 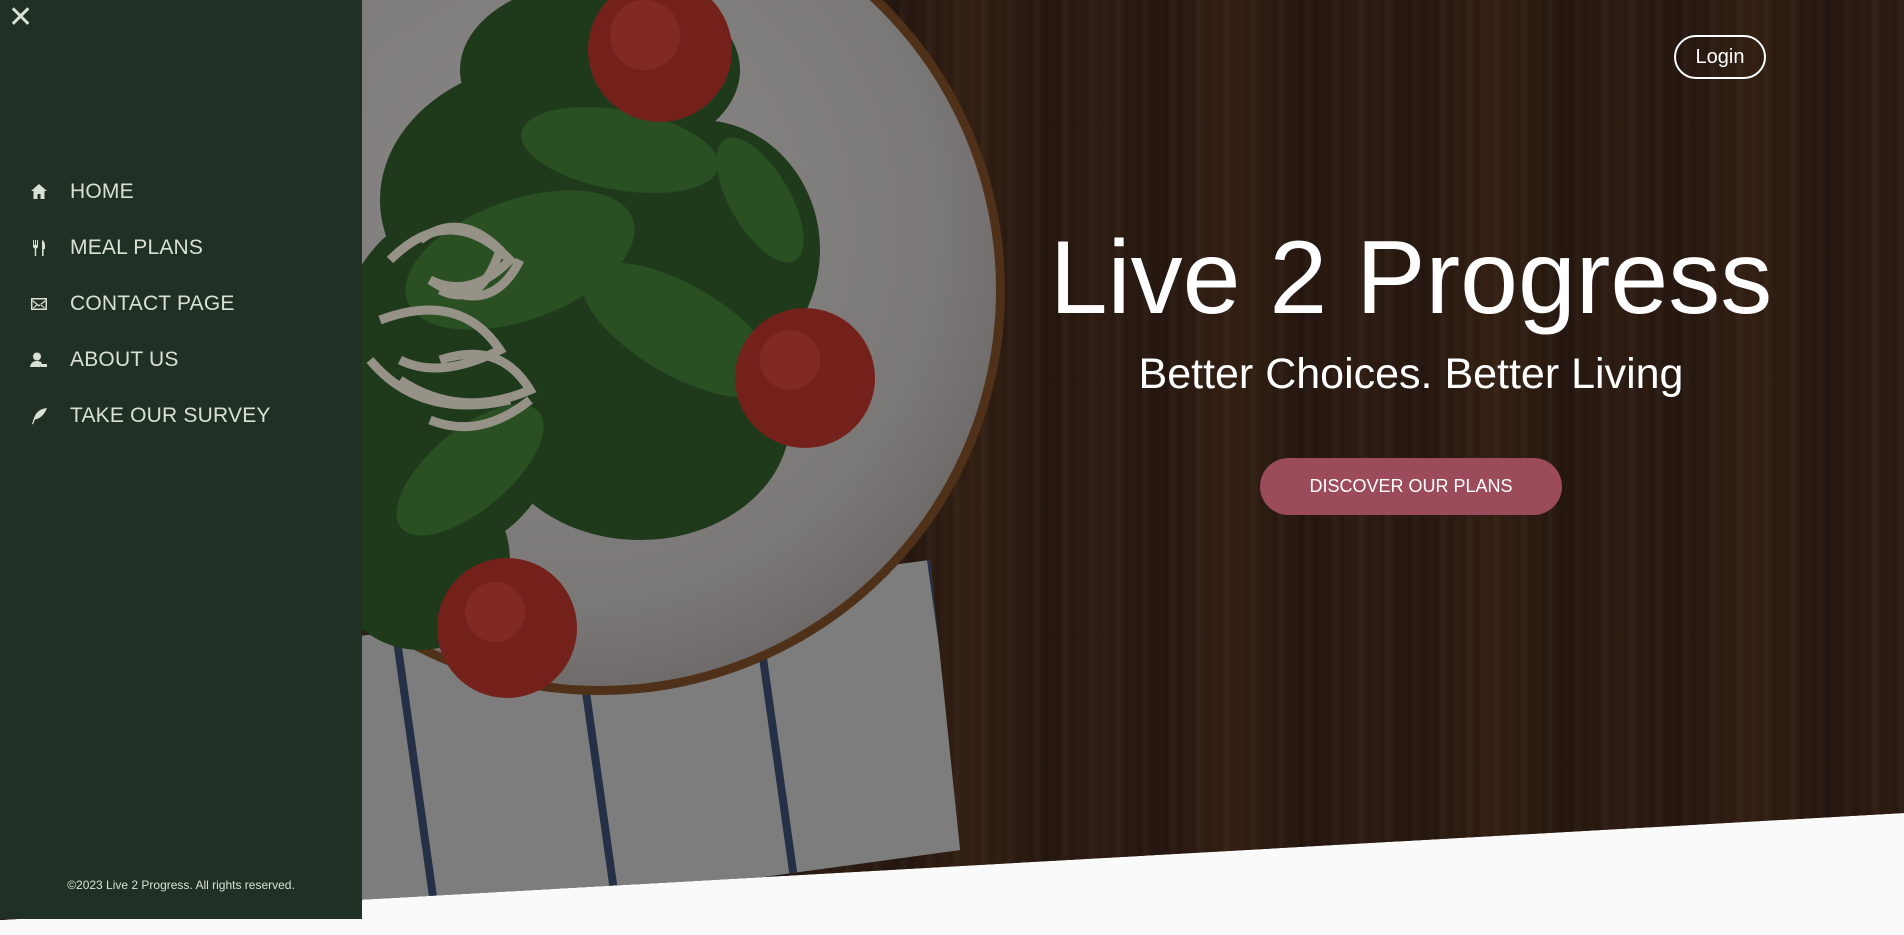 I want to click on discover-plans-button: DISCOVER OUR PLANS, so click(x=1411, y=486).